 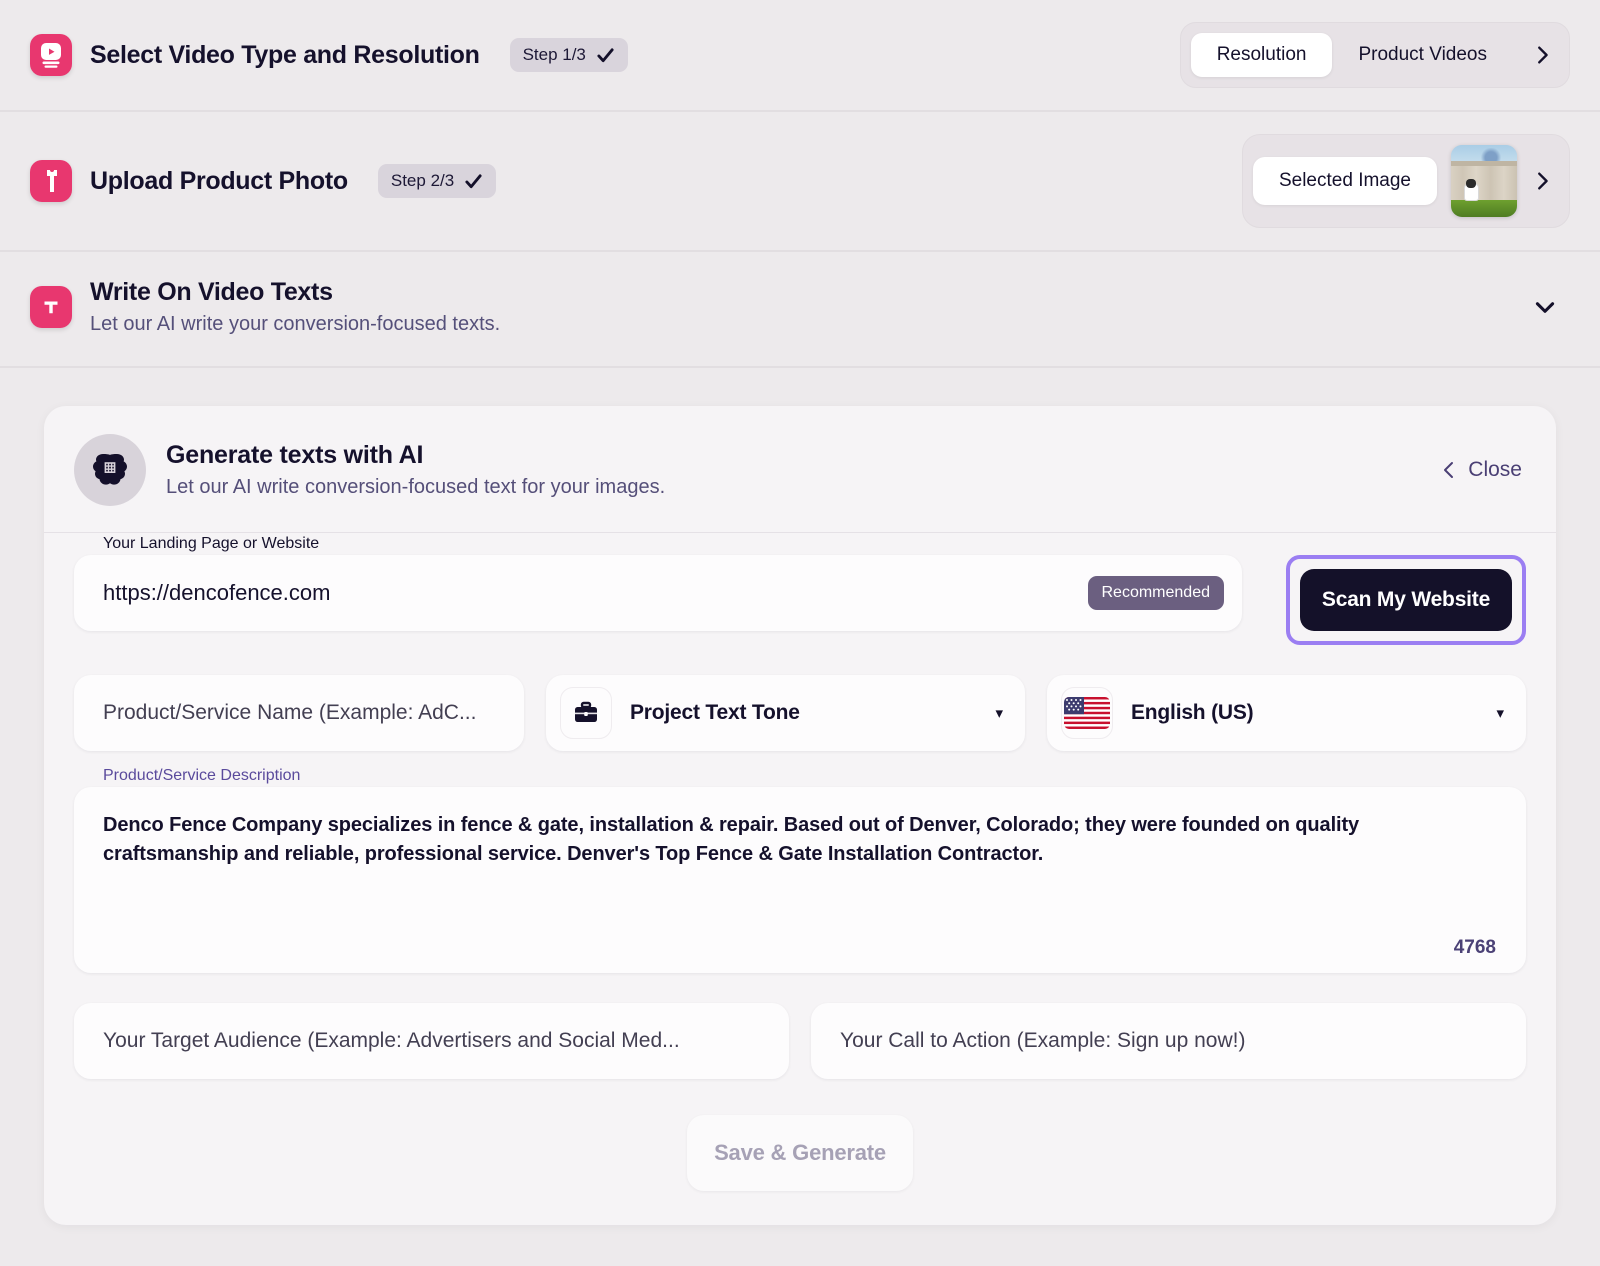 What do you see at coordinates (1192, 712) in the screenshot?
I see `language-value: English (US)` at bounding box center [1192, 712].